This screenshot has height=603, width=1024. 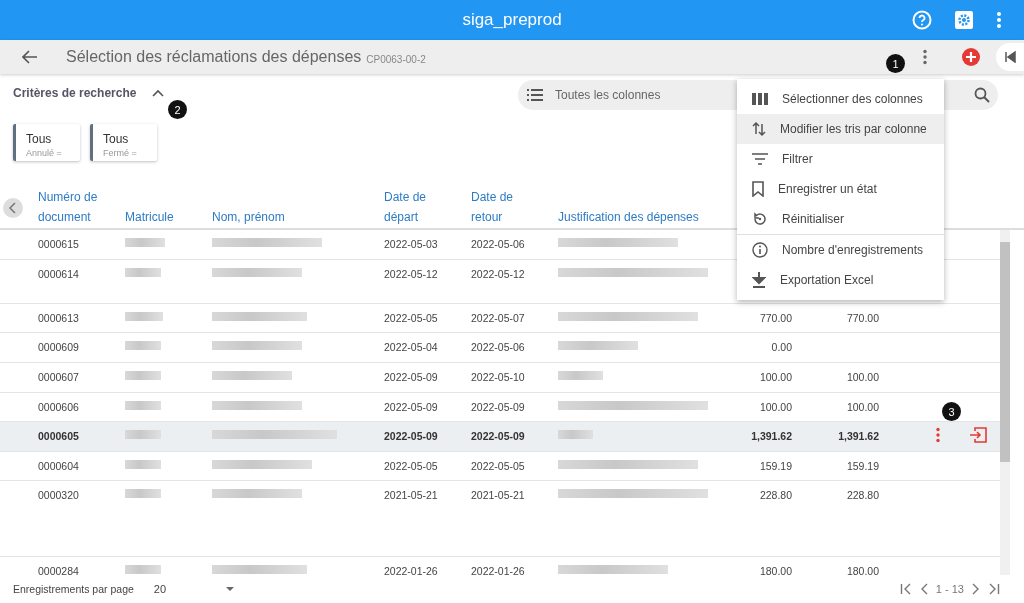 What do you see at coordinates (427, 207) in the screenshot?
I see `column-header: Date de départ` at bounding box center [427, 207].